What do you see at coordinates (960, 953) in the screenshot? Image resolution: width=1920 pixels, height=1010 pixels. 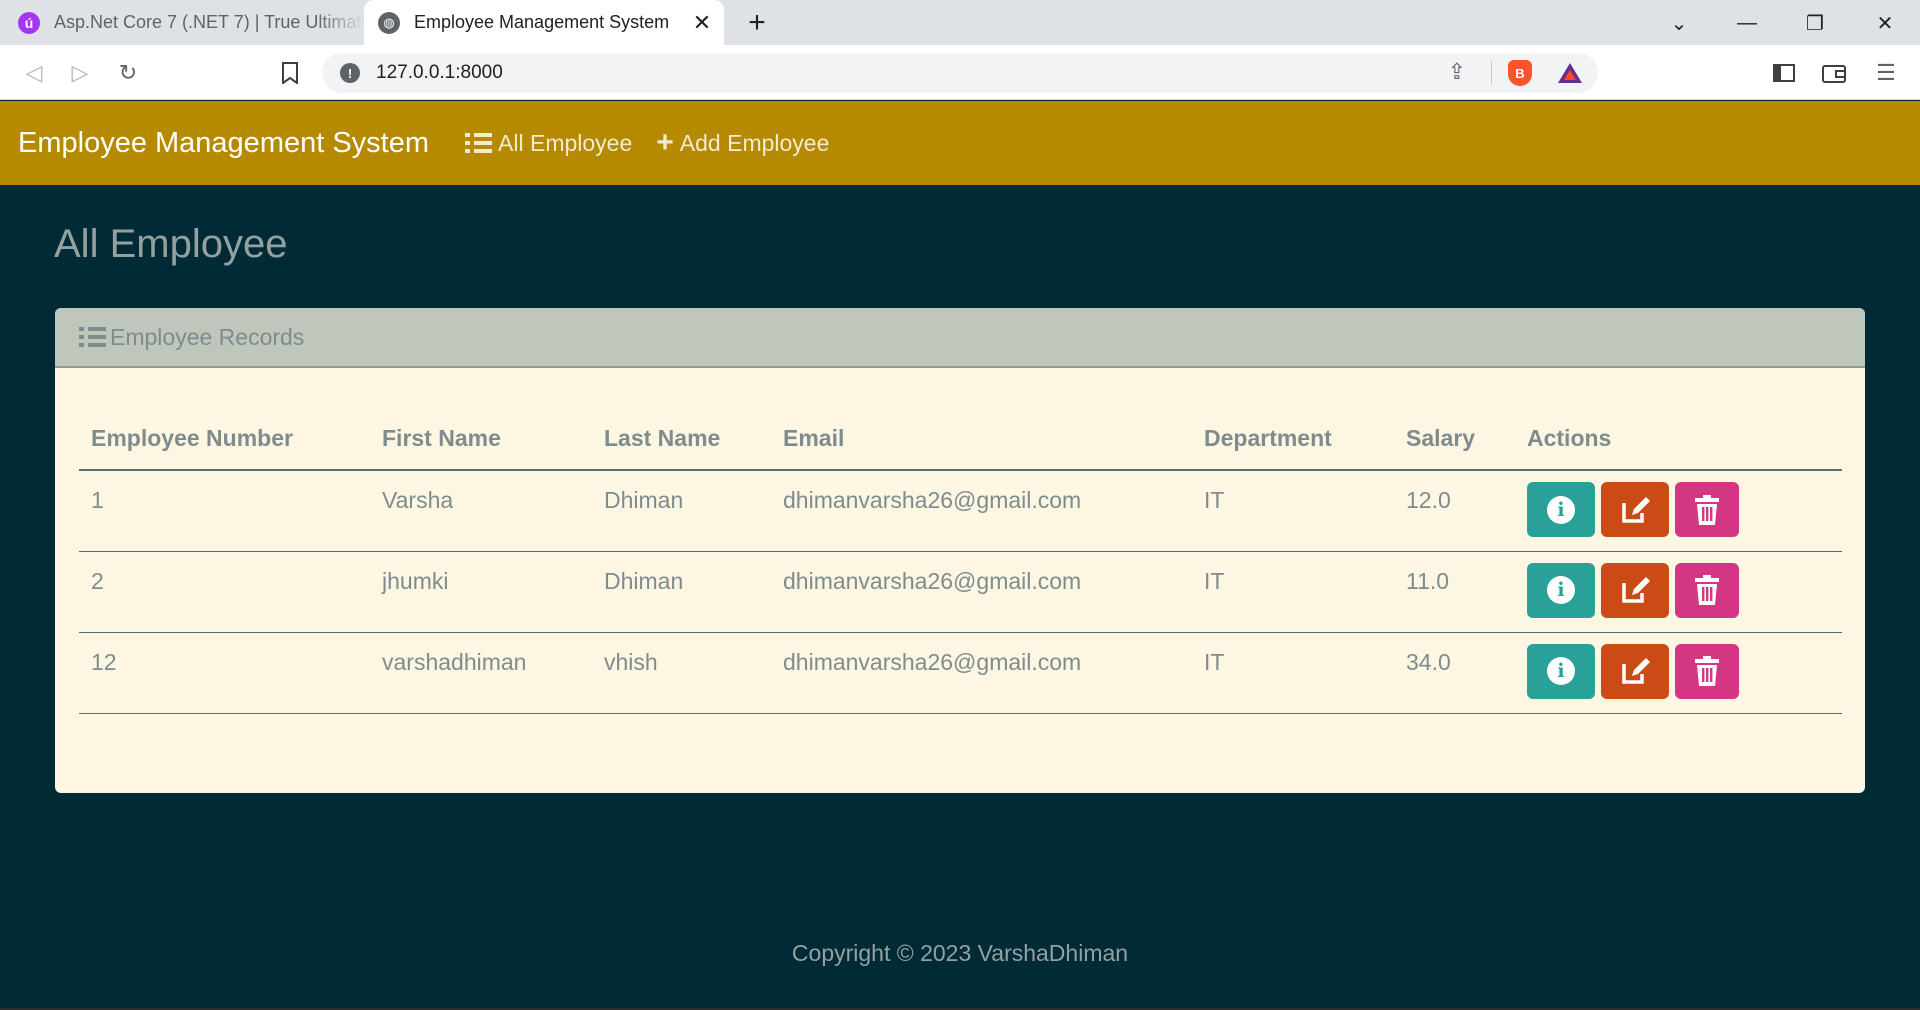 I see `footer-copyright: Copyright © 2023 VarshaDhiman` at bounding box center [960, 953].